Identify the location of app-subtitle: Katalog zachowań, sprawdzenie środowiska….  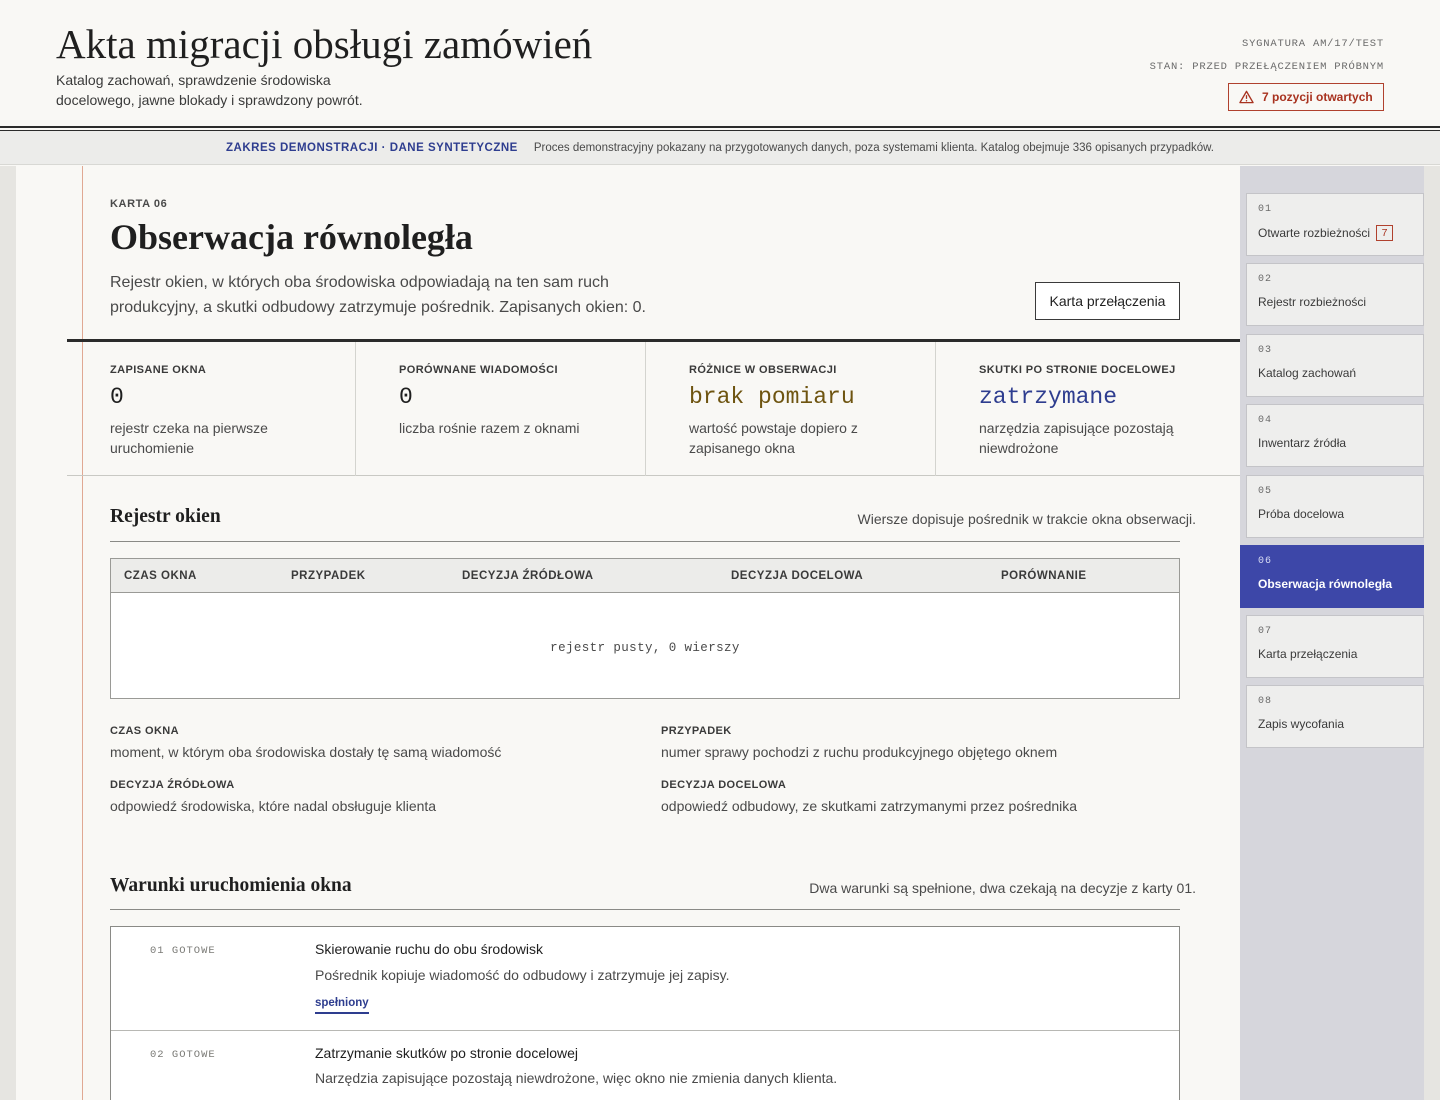
(209, 90).